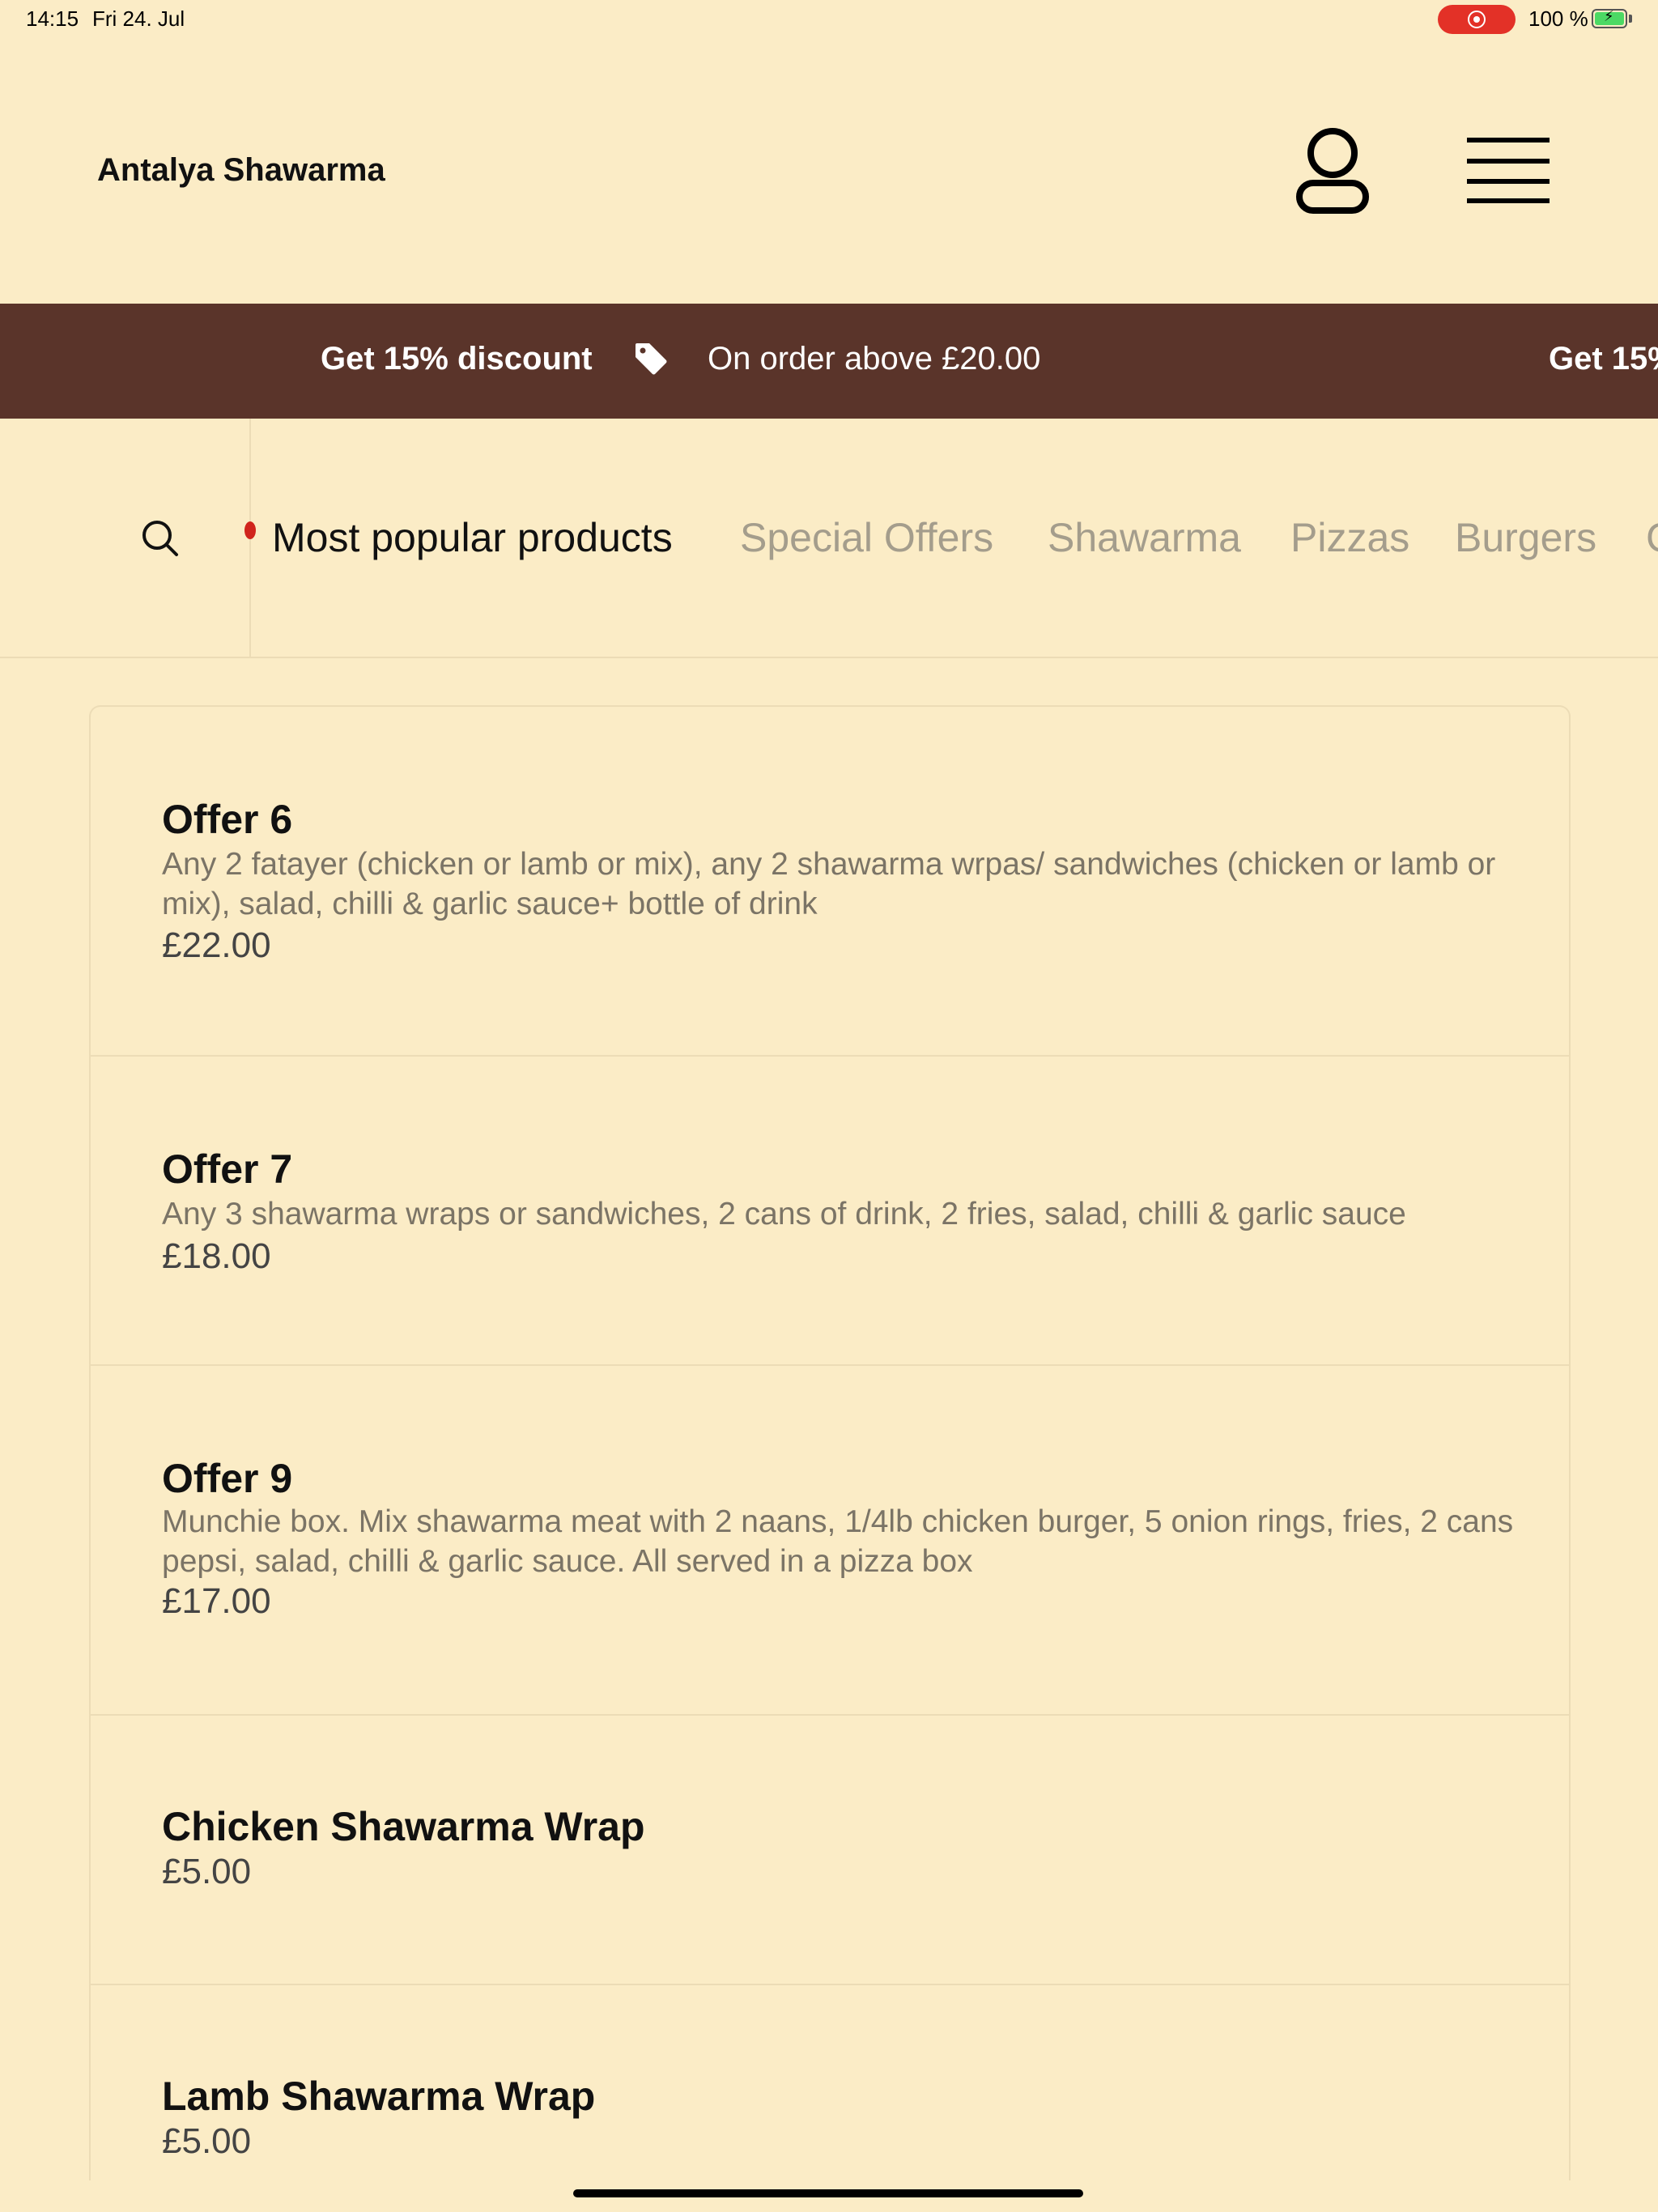  What do you see at coordinates (52, 19) in the screenshot?
I see `status-time: 14:15` at bounding box center [52, 19].